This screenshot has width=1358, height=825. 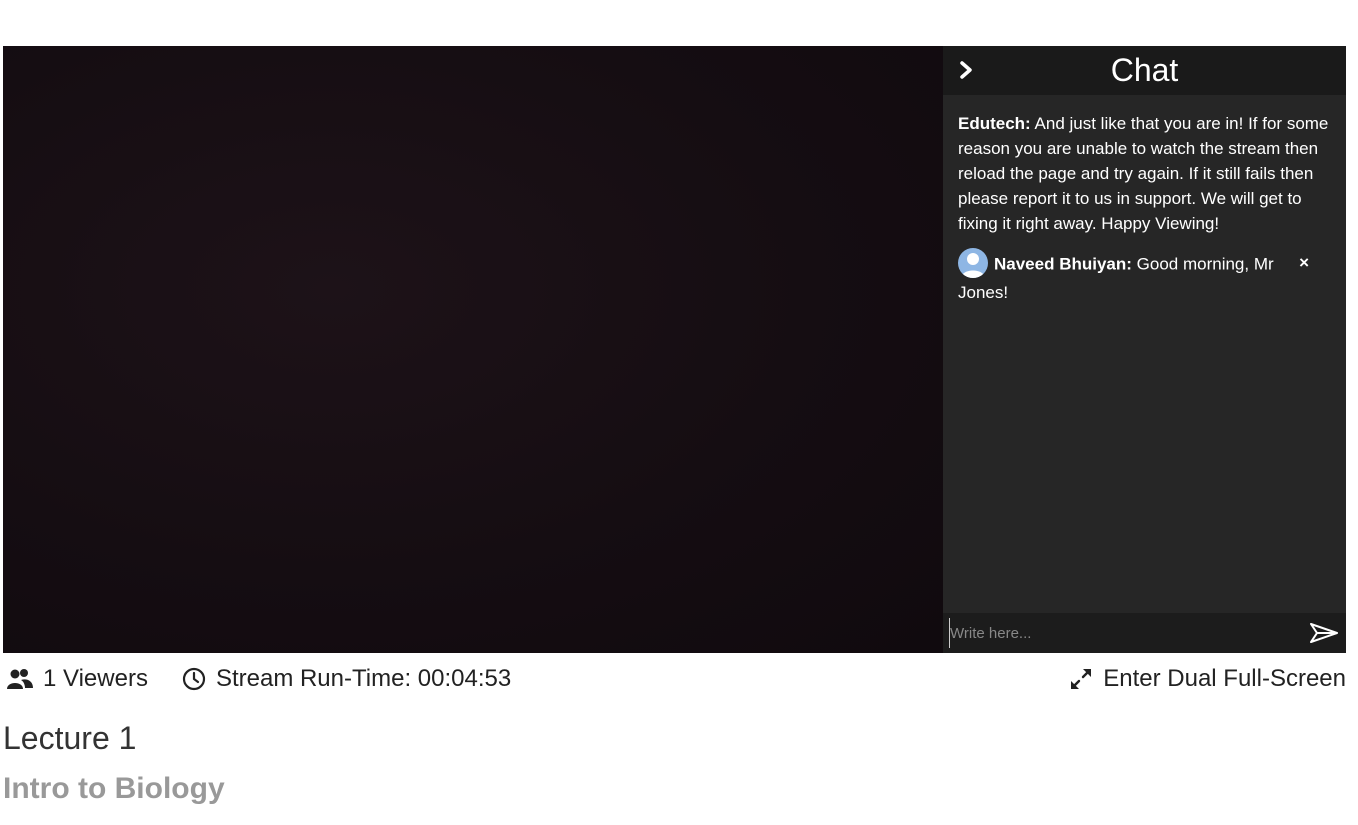 I want to click on lecture-title: Lecture 1, so click(x=70, y=738).